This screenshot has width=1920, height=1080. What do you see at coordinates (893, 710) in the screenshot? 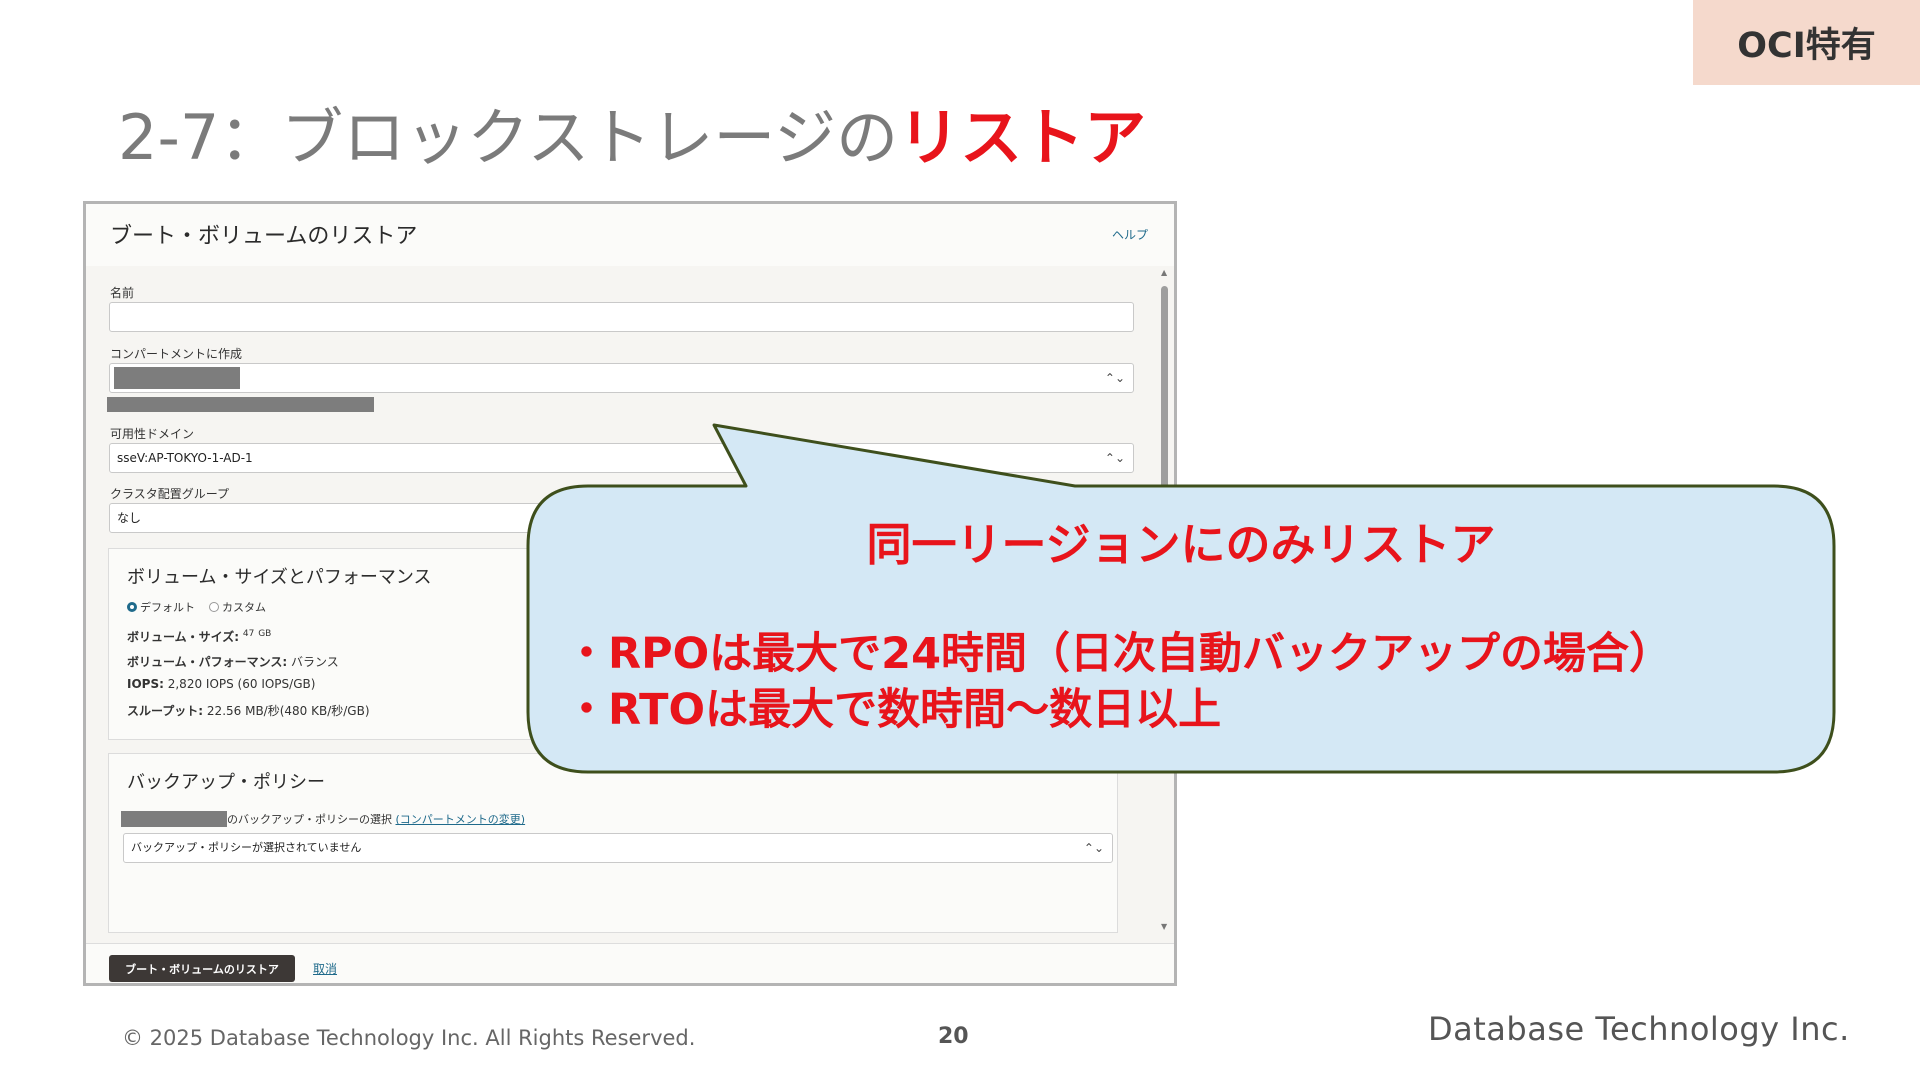
I see `callout-bullet: ・RTOは最大で数時間～数日以上` at bounding box center [893, 710].